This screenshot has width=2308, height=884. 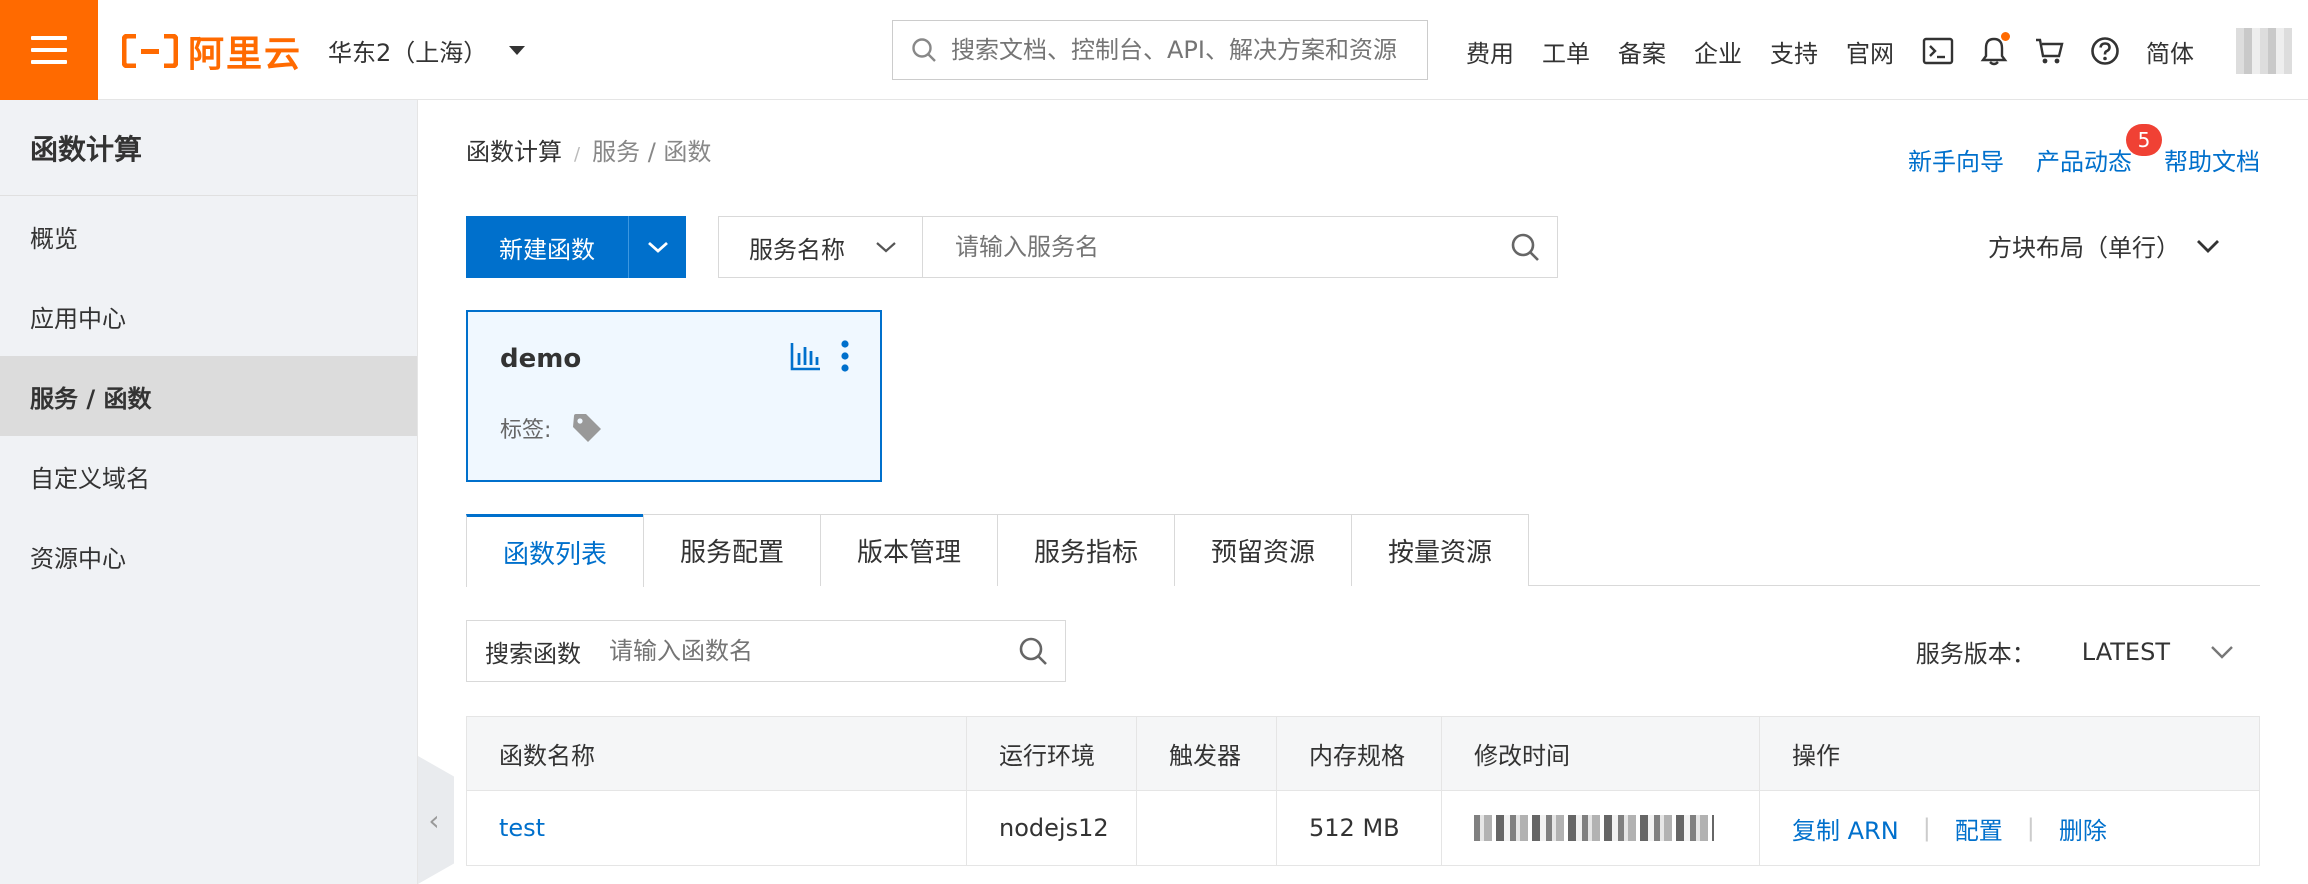 I want to click on delete-link: 删除, so click(x=2083, y=828).